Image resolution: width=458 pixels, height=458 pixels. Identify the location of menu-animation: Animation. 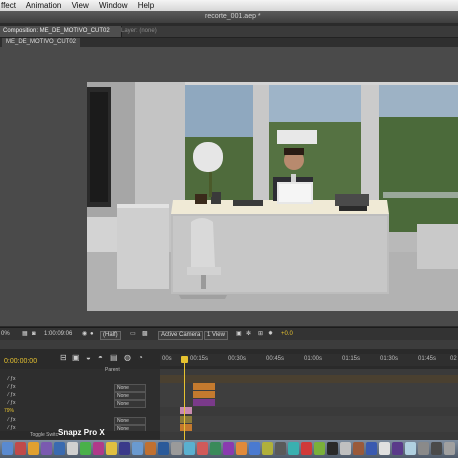
(44, 5).